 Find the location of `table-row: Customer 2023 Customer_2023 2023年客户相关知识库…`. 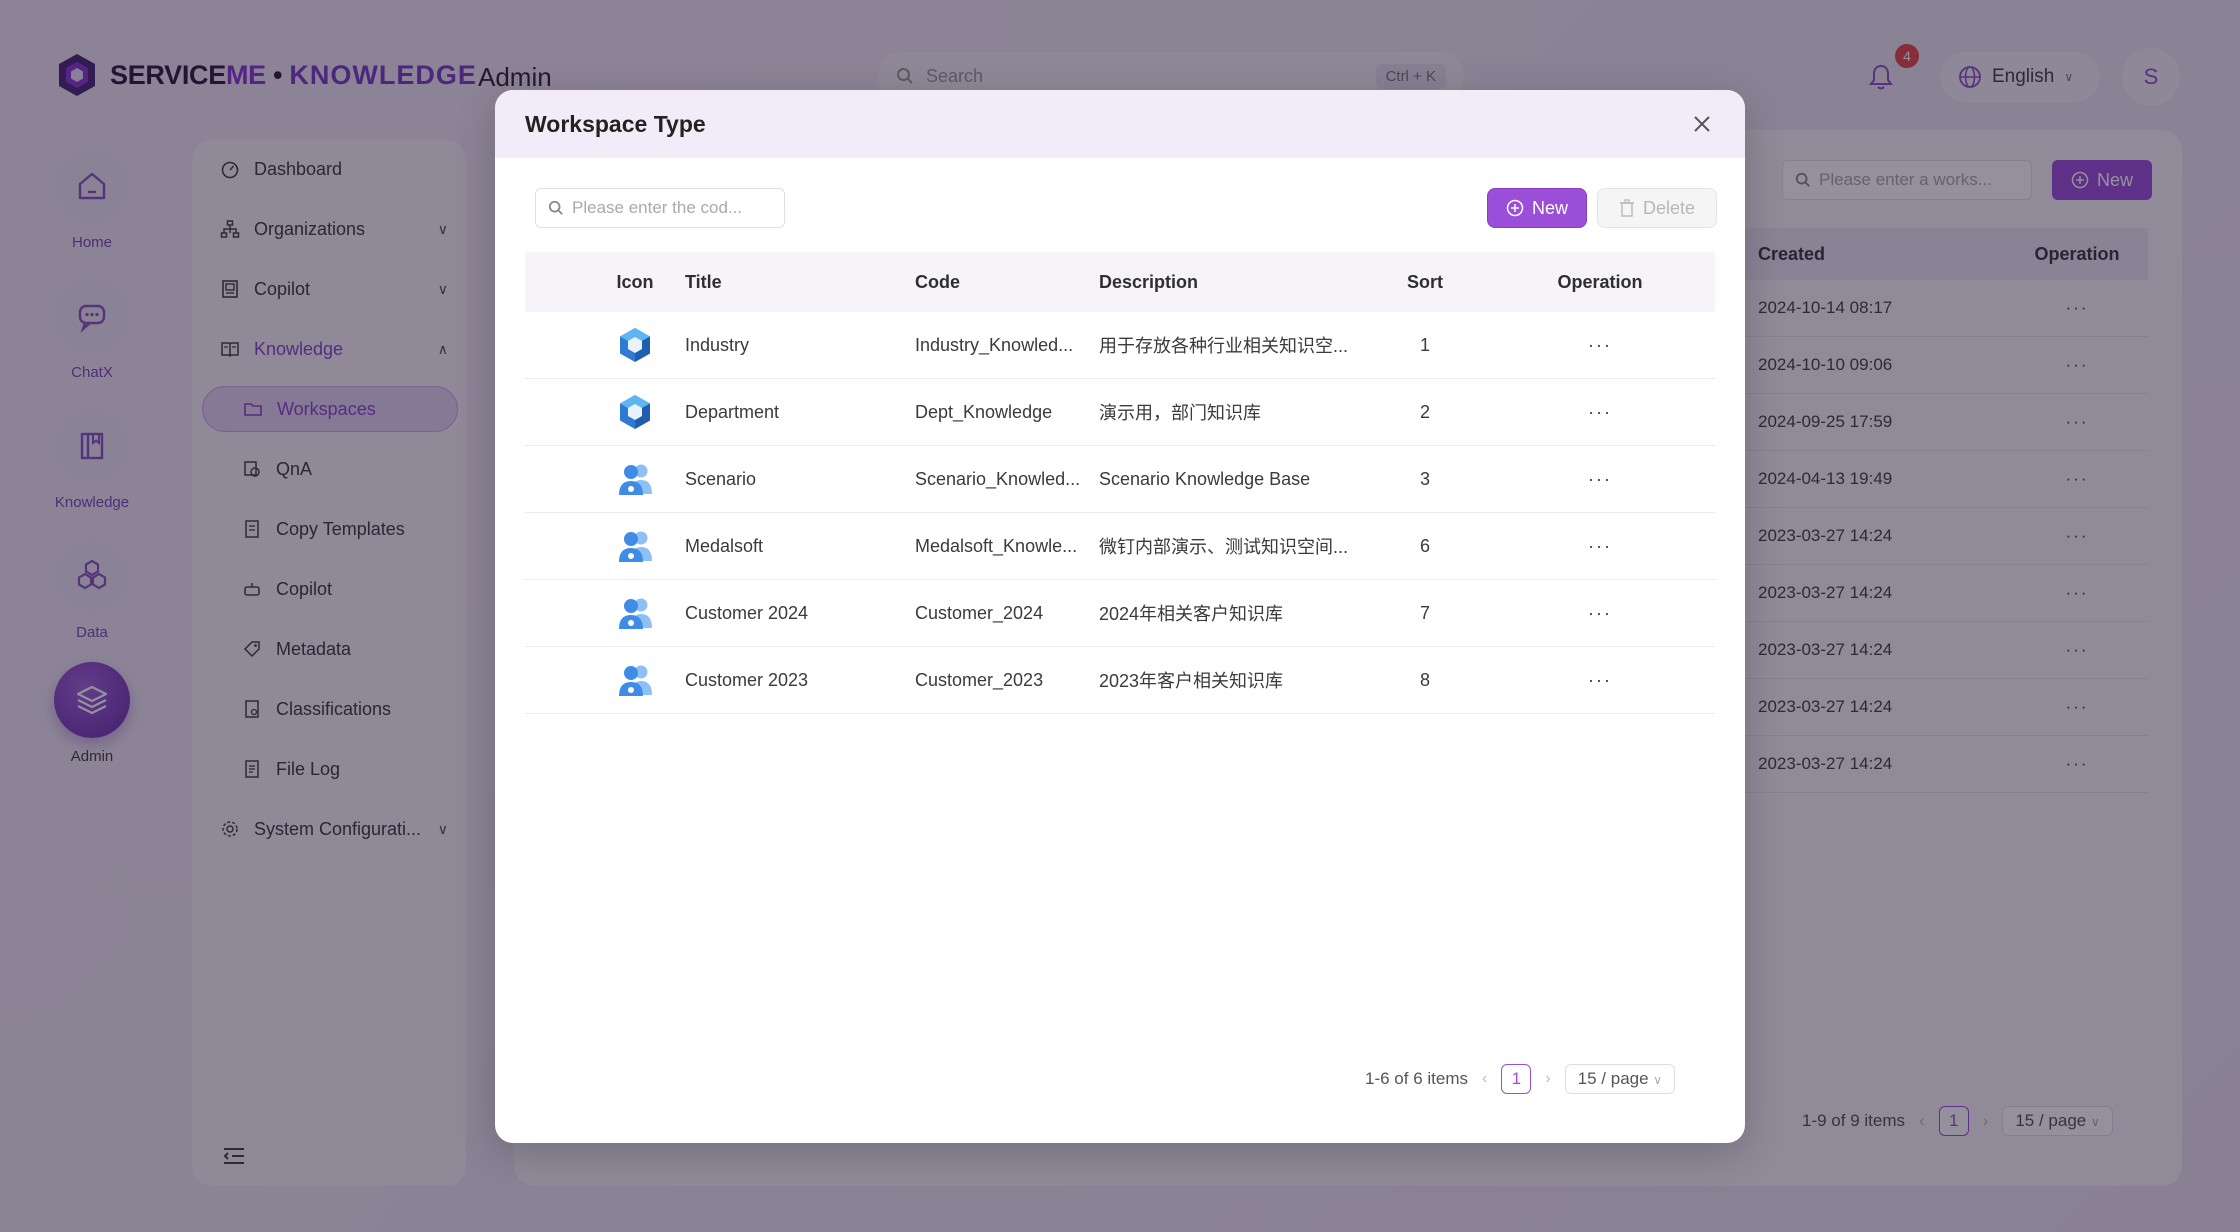

table-row: Customer 2023 Customer_2023 2023年客户相关知识库… is located at coordinates (1120, 680).